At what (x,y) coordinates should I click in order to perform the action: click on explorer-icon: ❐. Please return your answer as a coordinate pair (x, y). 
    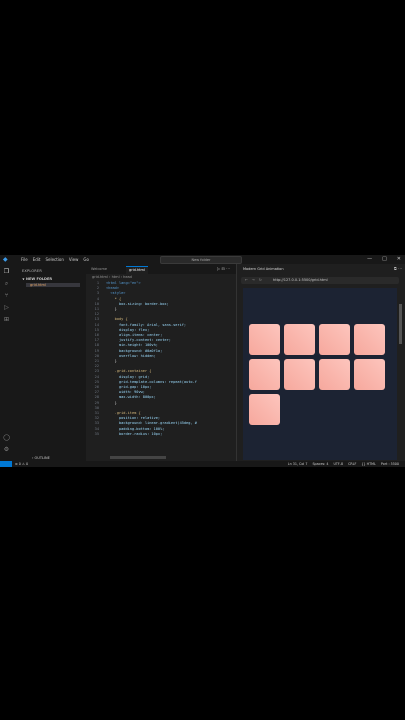
    Looking at the image, I should click on (6, 271).